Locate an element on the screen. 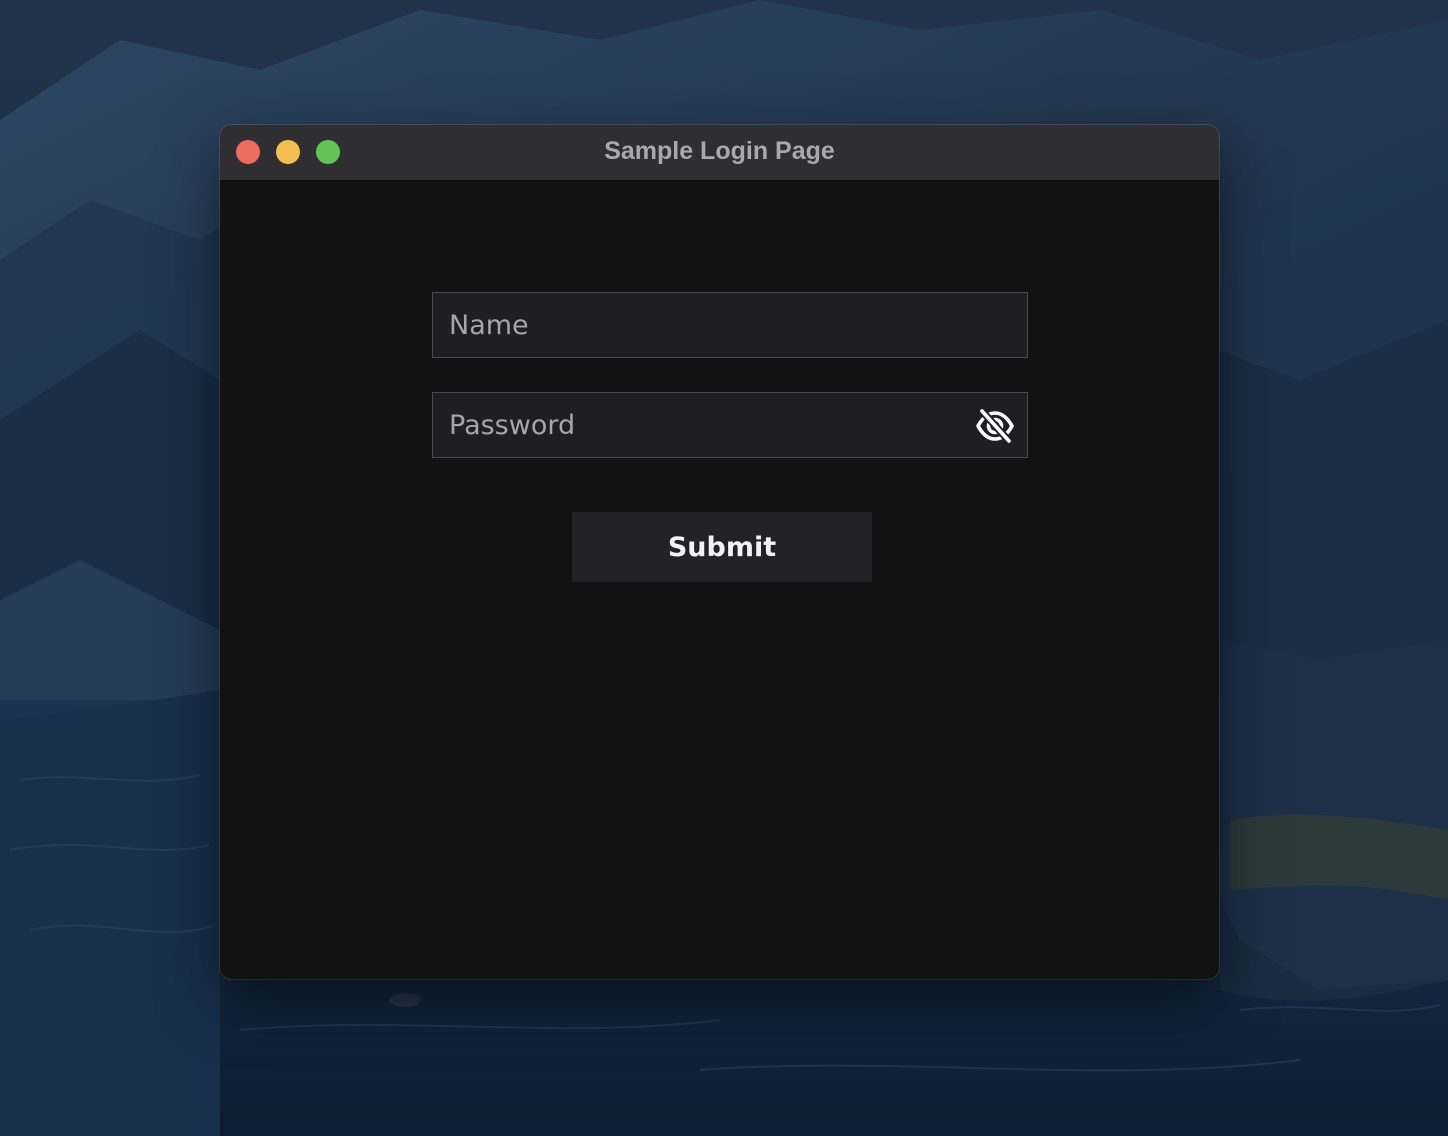 The height and width of the screenshot is (1136, 1448). password-field is located at coordinates (730, 425).